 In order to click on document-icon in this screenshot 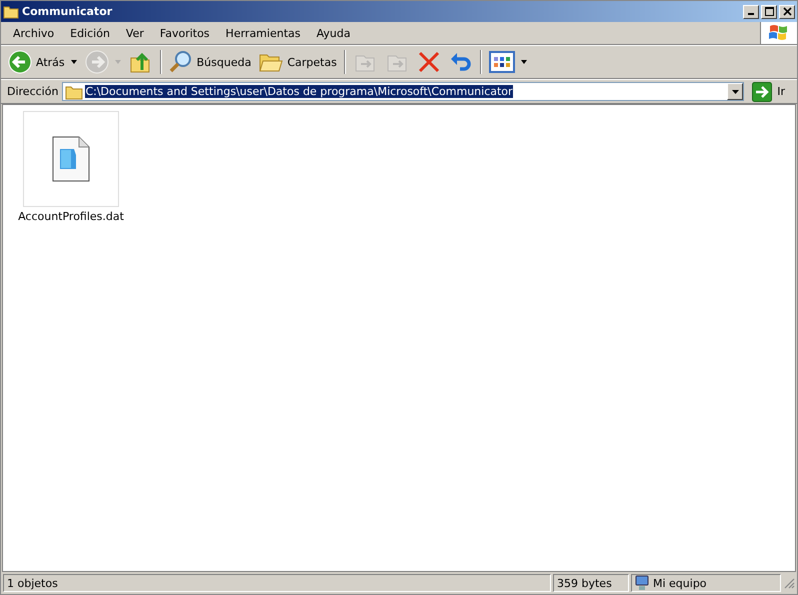, I will do `click(71, 159)`.